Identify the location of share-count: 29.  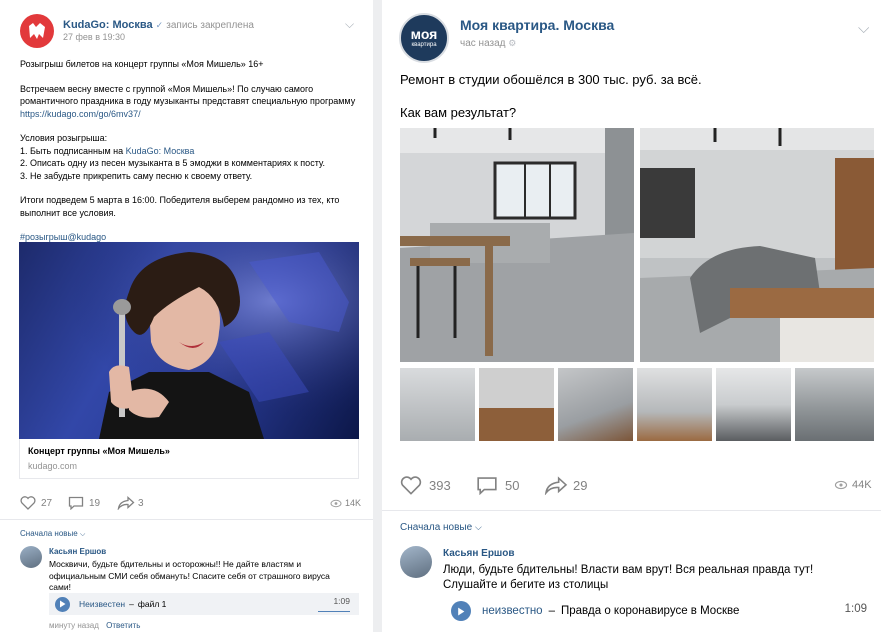
(580, 485).